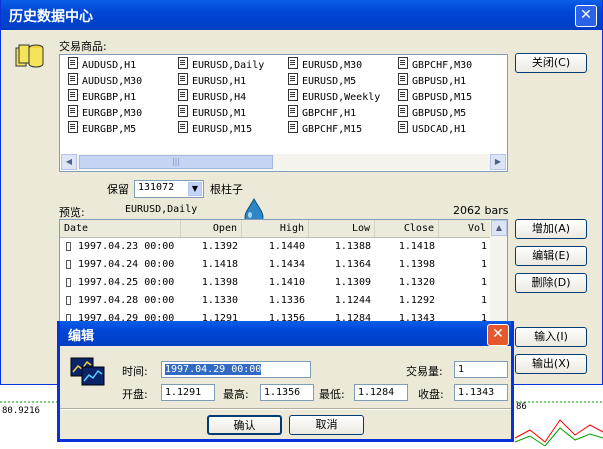 The width and height of the screenshot is (603, 449). What do you see at coordinates (118, 189) in the screenshot?
I see `keep-label: 保留` at bounding box center [118, 189].